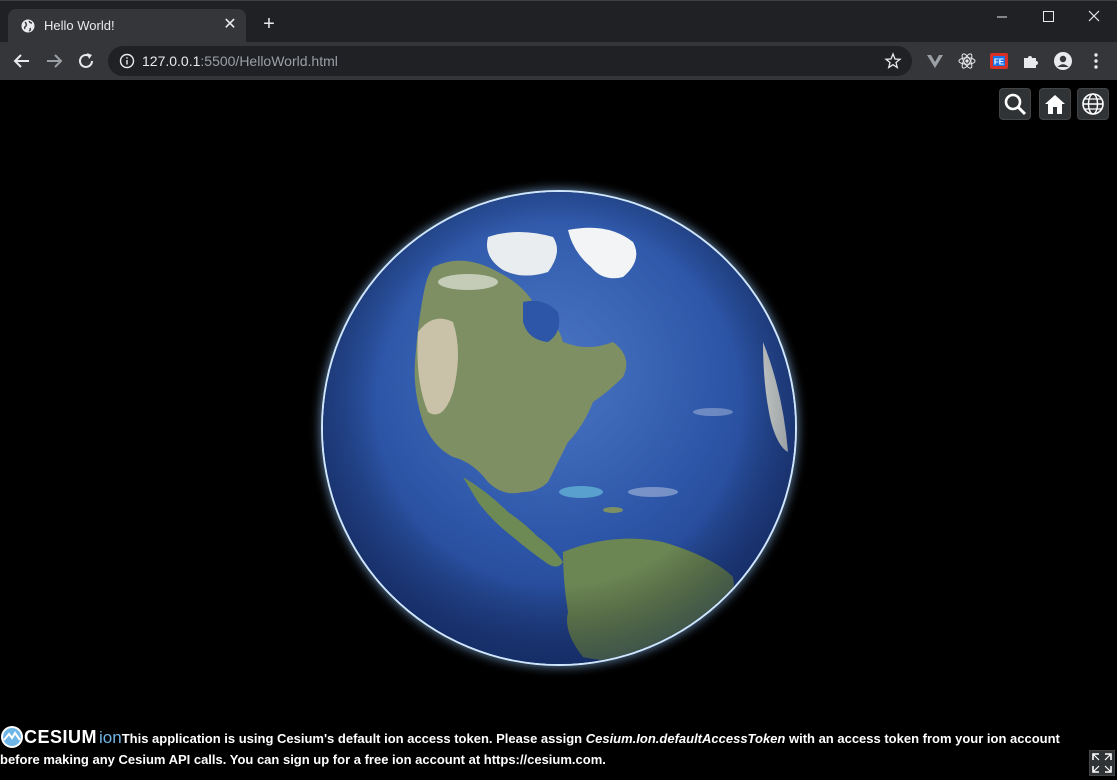 The image size is (1117, 780). I want to click on cesium-ion-logo: CESIUM ion, so click(61, 737).